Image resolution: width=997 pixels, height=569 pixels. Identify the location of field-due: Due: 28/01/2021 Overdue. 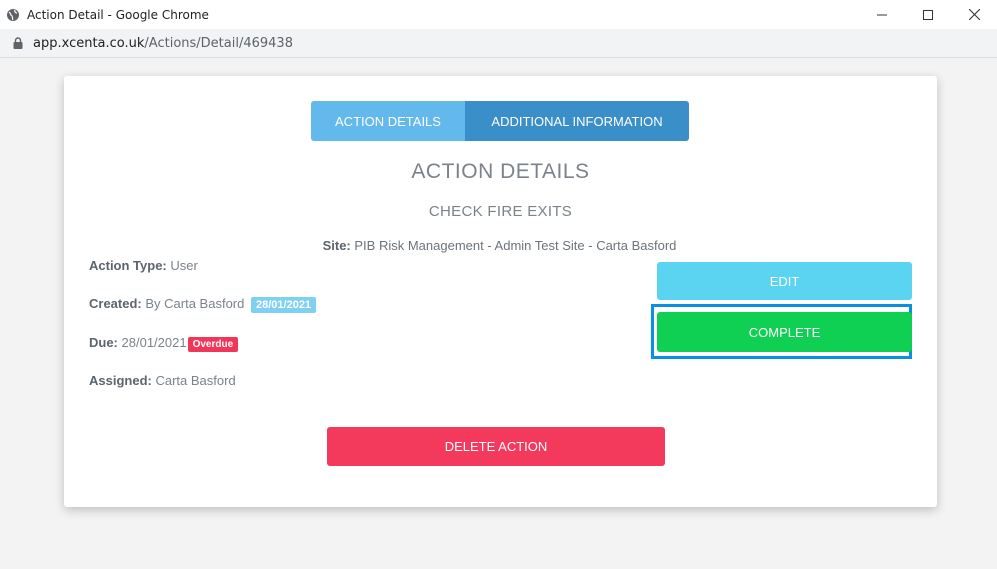
(164, 343).